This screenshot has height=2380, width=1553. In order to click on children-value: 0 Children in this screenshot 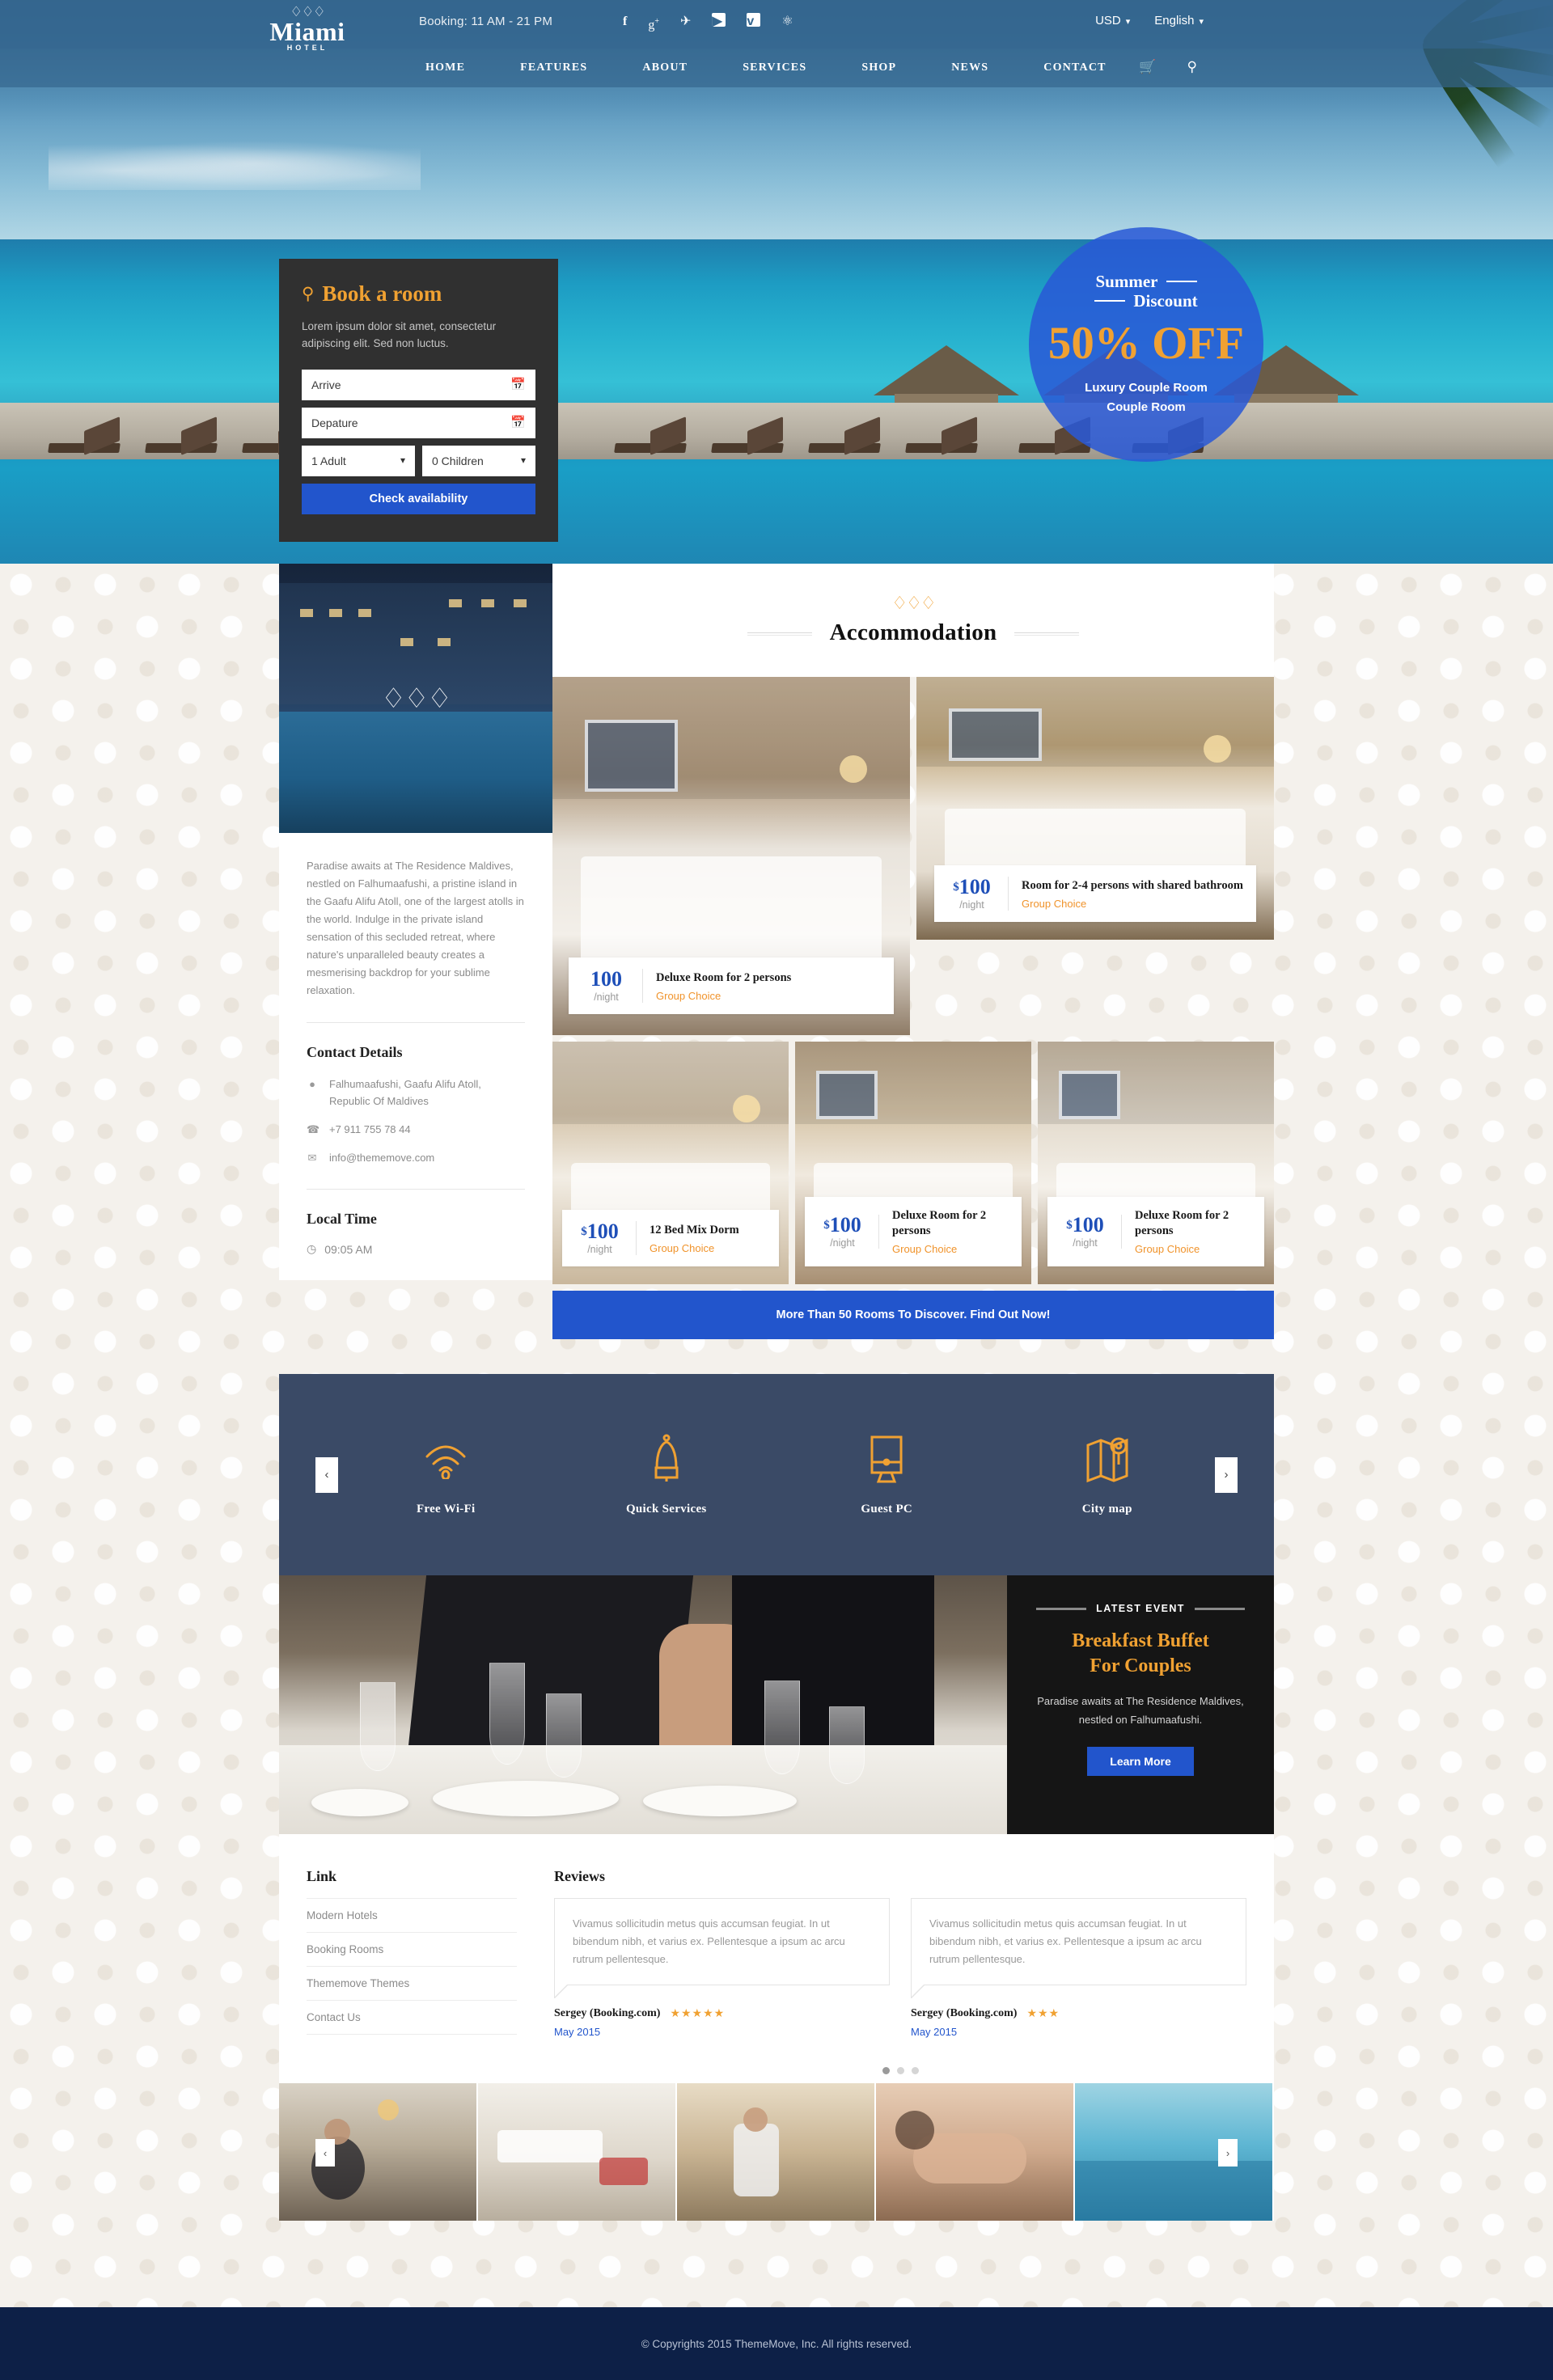, I will do `click(458, 460)`.